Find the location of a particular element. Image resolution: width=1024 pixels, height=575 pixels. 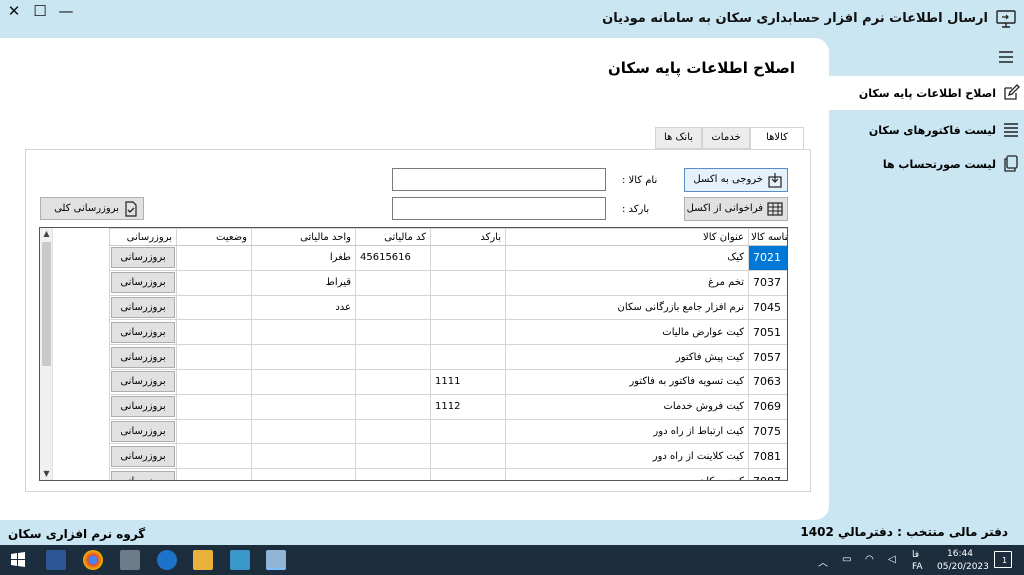

cell-code: 7087 is located at coordinates (767, 474).